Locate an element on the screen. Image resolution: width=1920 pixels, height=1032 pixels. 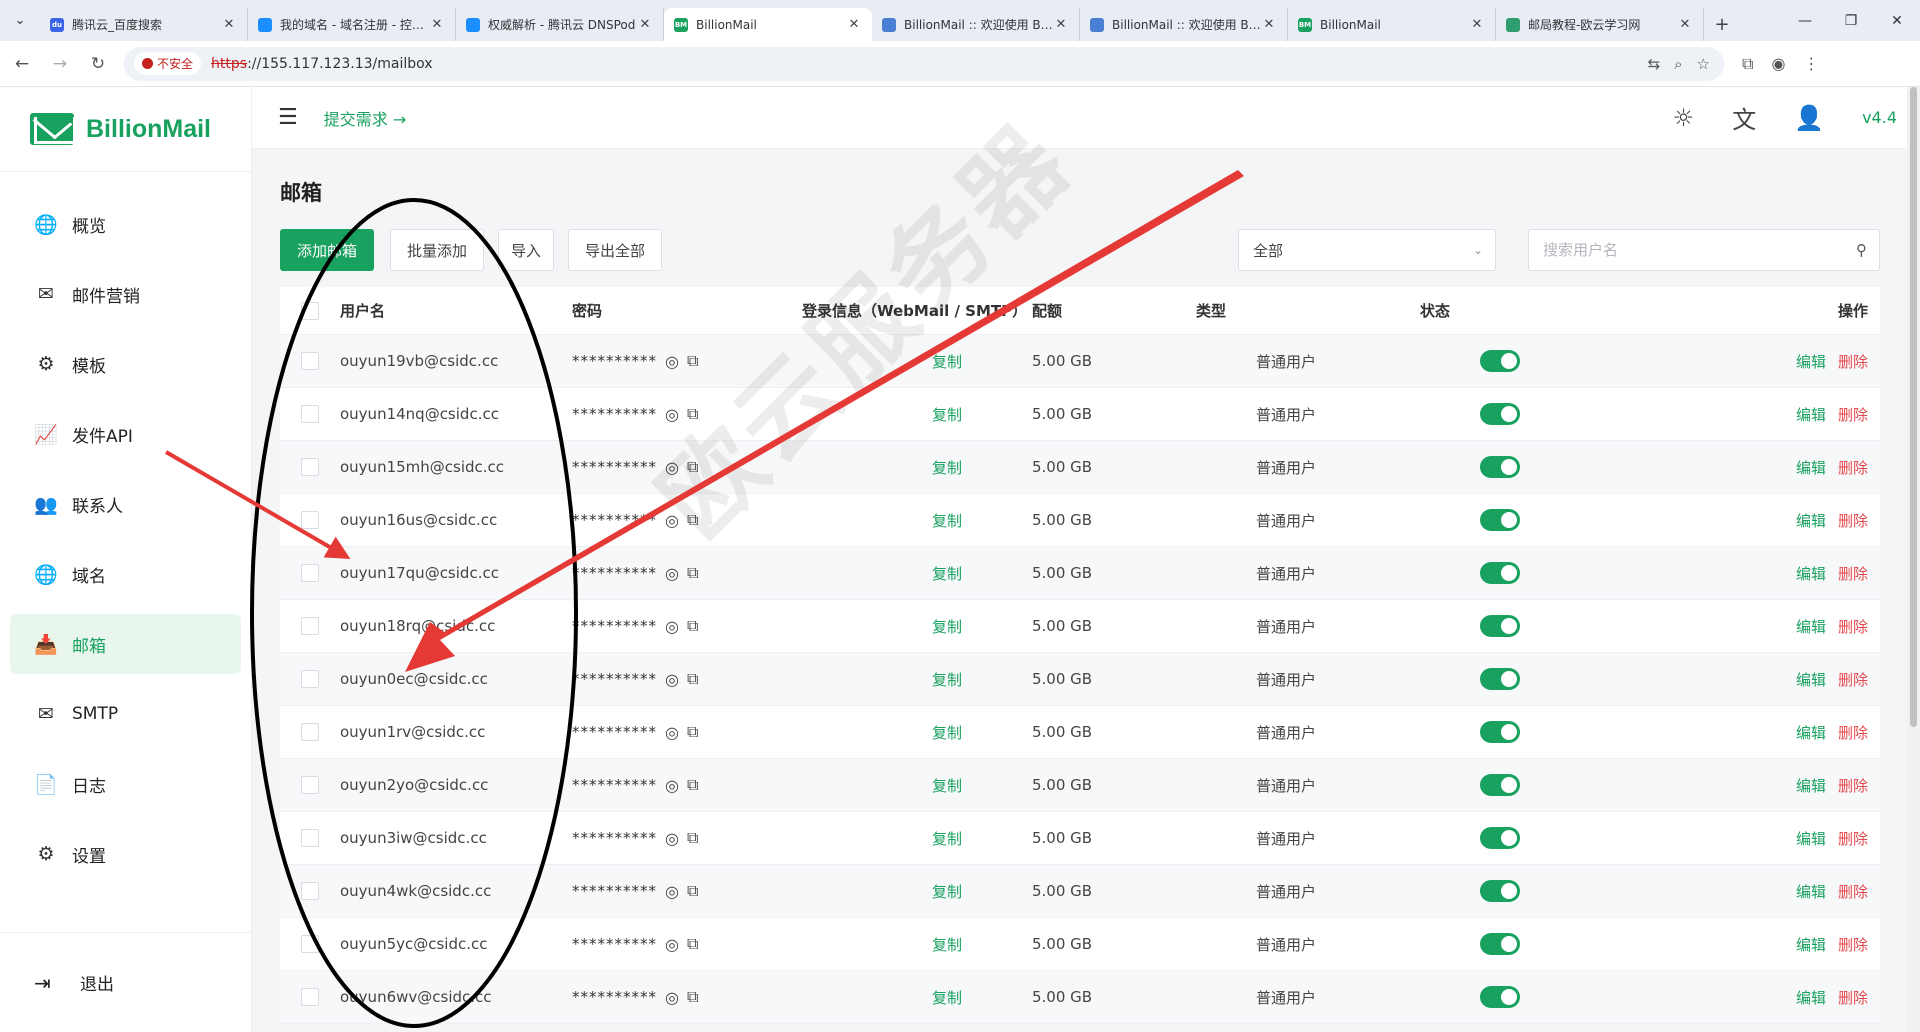
user-icon: 👤 is located at coordinates (1809, 118).